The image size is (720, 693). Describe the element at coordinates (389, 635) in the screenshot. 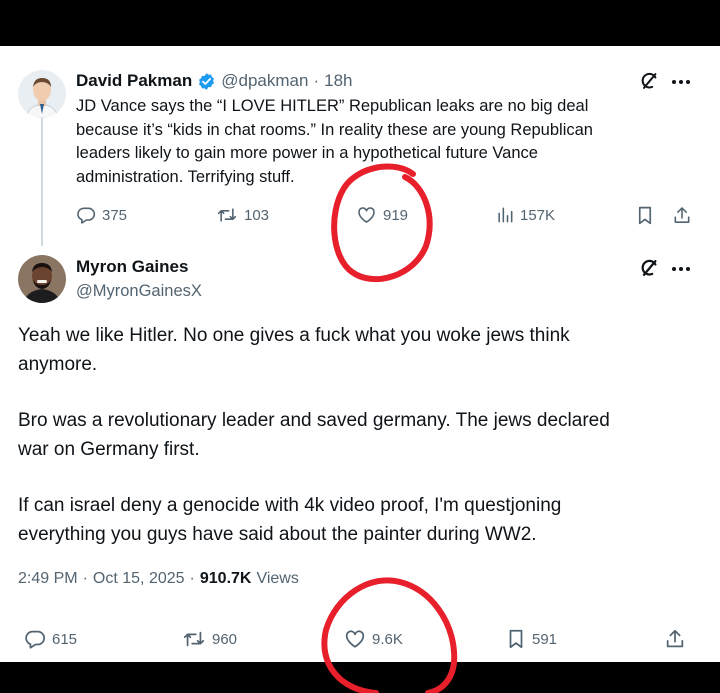

I see `annotation-circle-likes-tweet2` at that location.